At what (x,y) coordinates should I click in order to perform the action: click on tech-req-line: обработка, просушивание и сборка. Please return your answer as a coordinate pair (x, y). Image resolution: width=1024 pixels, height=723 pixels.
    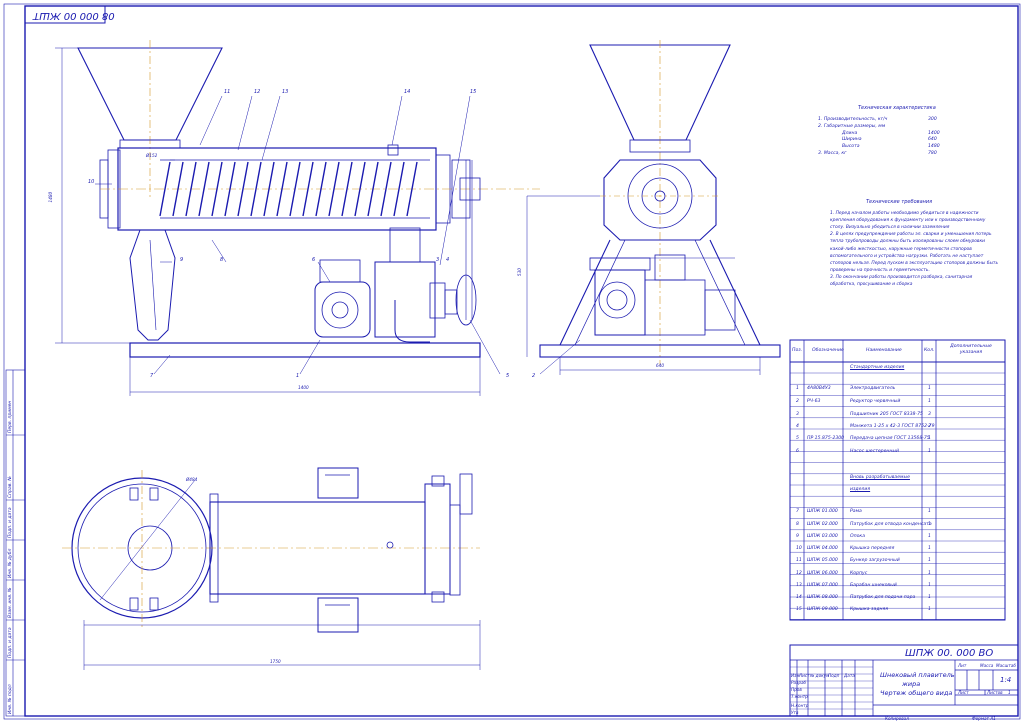
    Looking at the image, I should click on (871, 284).